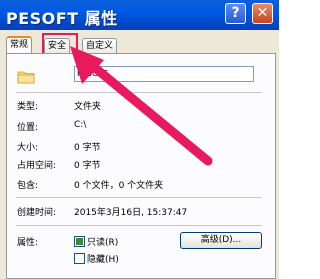 The image size is (320, 279). I want to click on tab-custom: 自定义, so click(100, 45).